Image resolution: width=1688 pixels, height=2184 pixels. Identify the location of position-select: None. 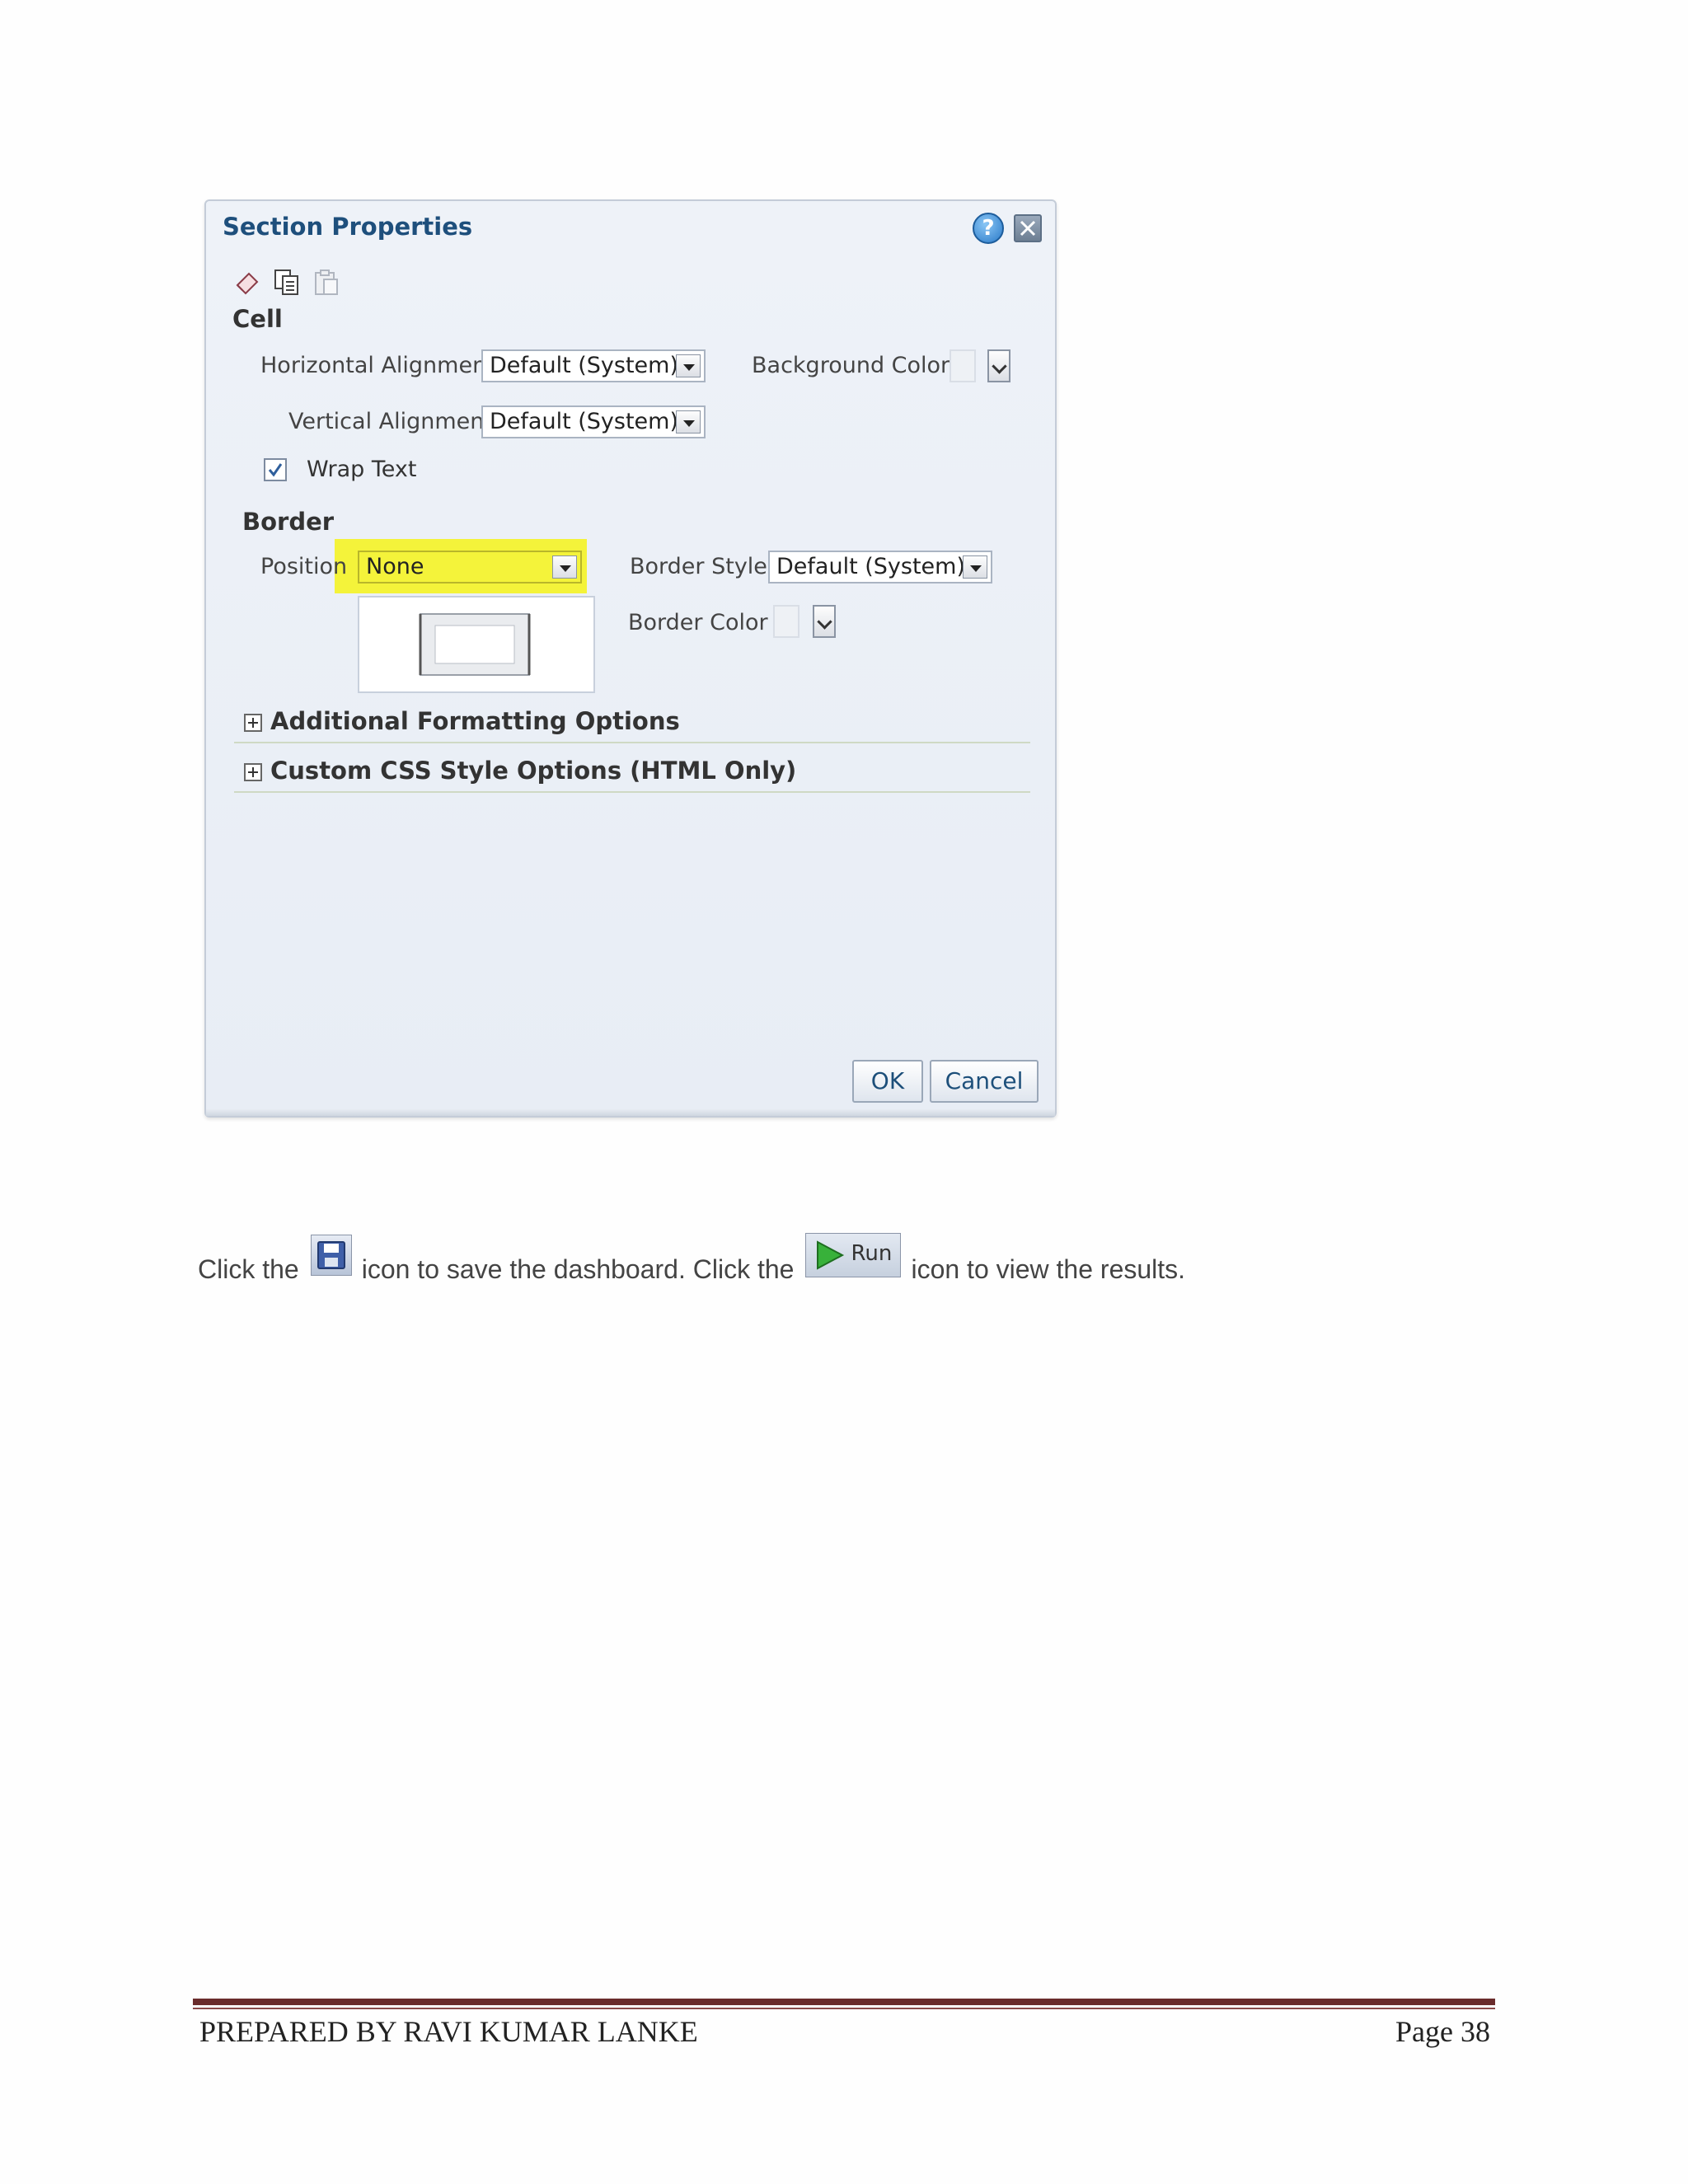
(470, 567).